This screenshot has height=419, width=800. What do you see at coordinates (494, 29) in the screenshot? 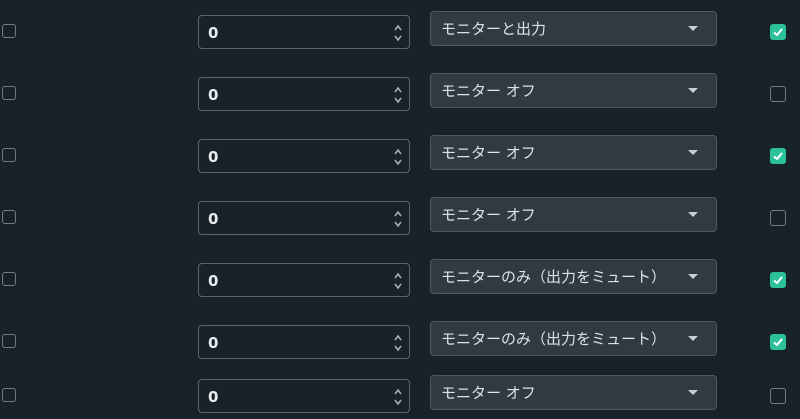
I see `select-value: モニターと出力` at bounding box center [494, 29].